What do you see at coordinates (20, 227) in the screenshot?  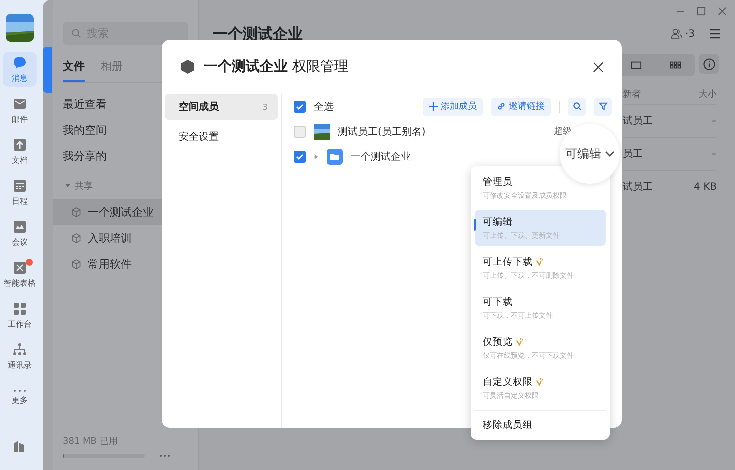 I see `meeting-icon` at bounding box center [20, 227].